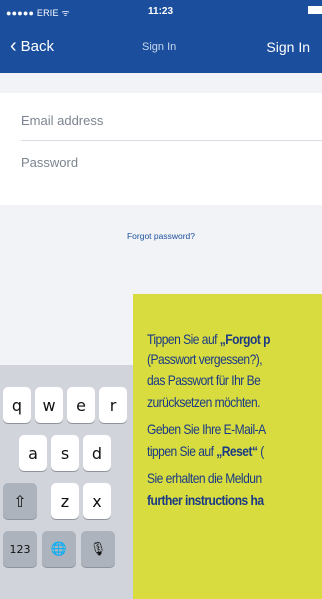 The image size is (322, 599). Describe the element at coordinates (37, 46) in the screenshot. I see `back-label: Back` at that location.